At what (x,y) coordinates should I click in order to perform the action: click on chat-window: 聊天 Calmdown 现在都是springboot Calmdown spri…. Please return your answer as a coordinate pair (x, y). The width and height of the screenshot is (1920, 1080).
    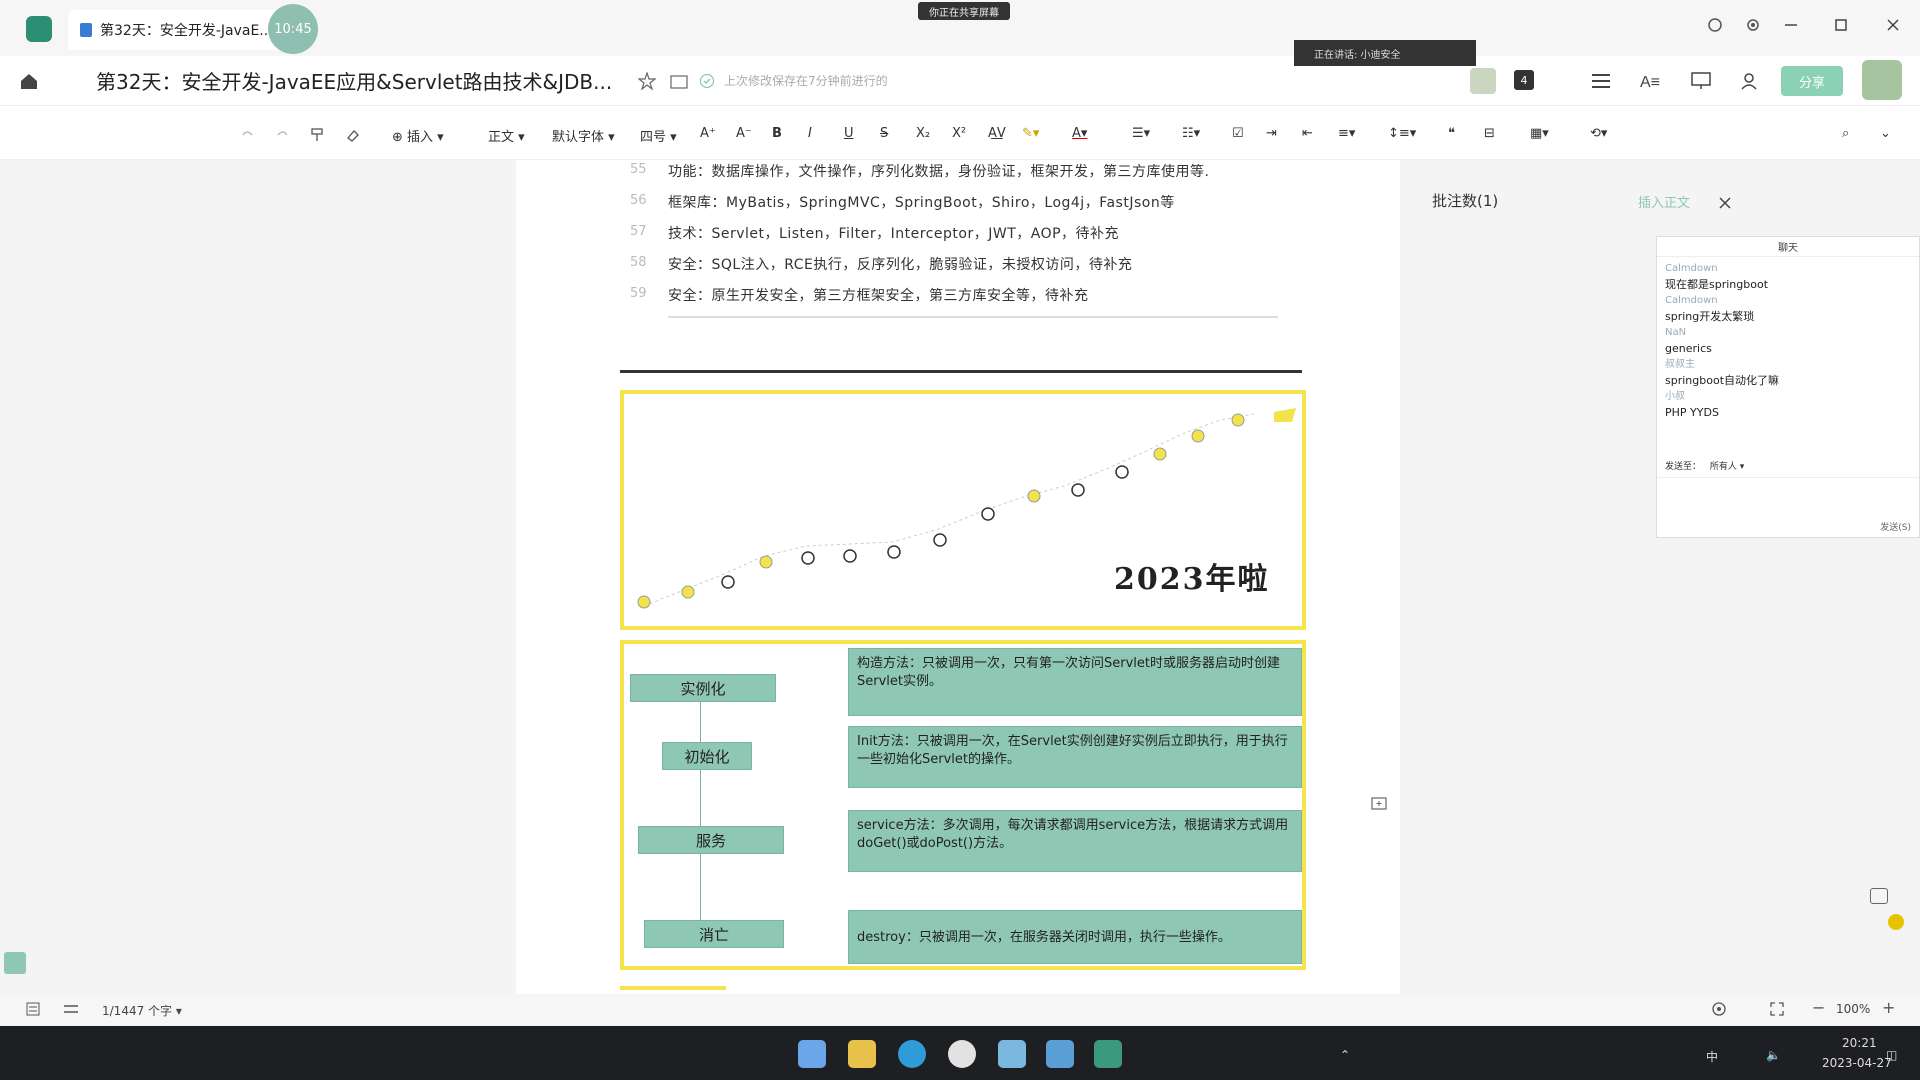
    Looking at the image, I should click on (1788, 387).